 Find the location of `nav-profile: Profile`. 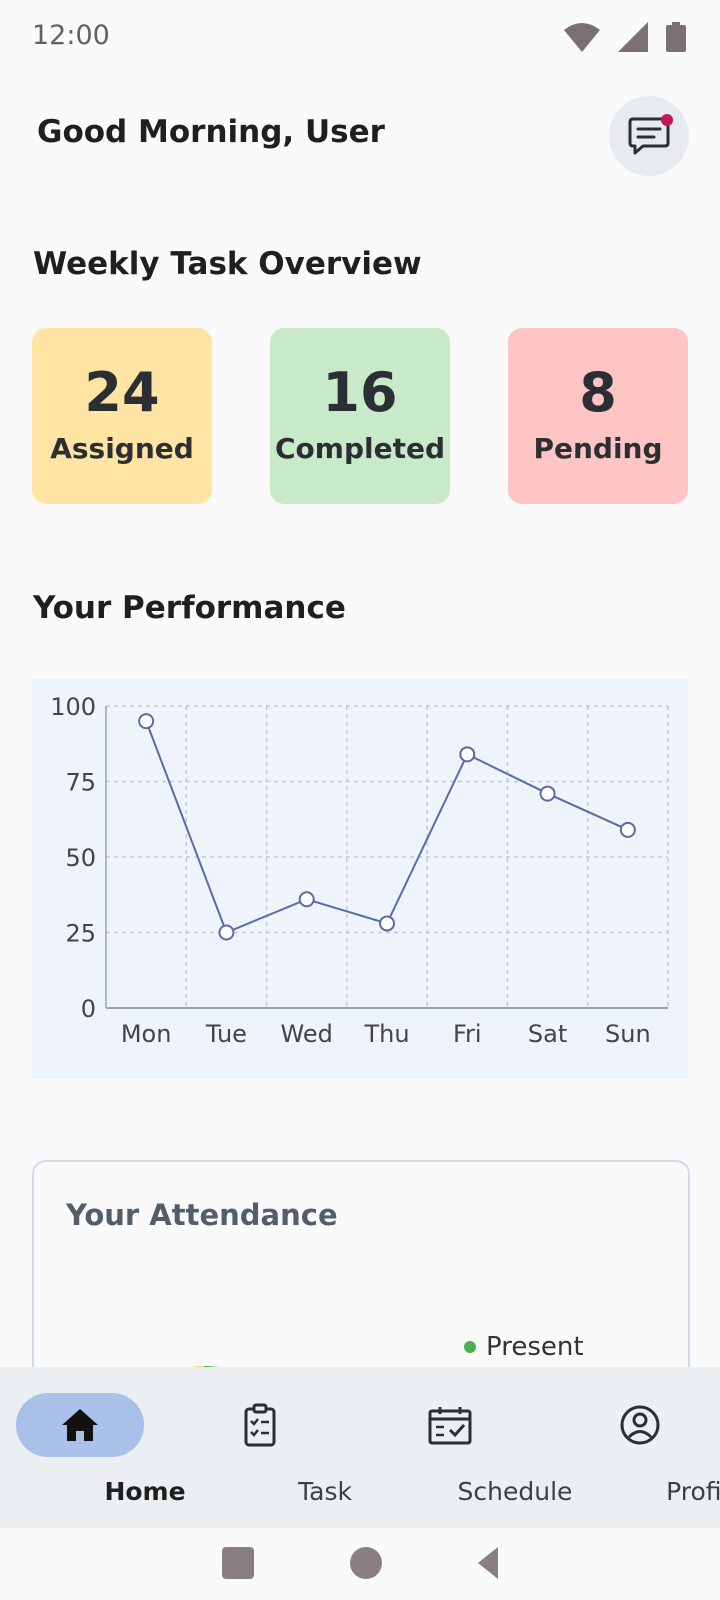

nav-profile: Profile is located at coordinates (647, 1447).